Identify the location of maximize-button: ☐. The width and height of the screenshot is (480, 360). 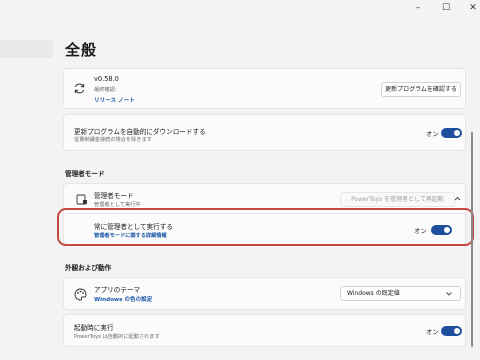
(446, 8).